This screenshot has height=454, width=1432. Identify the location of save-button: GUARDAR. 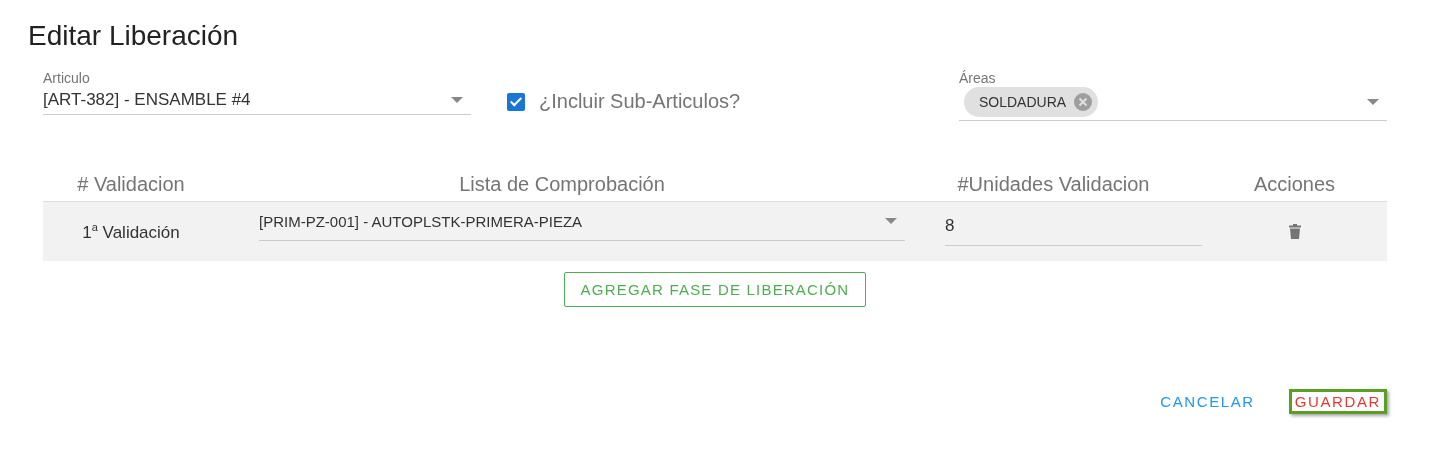
(1337, 401).